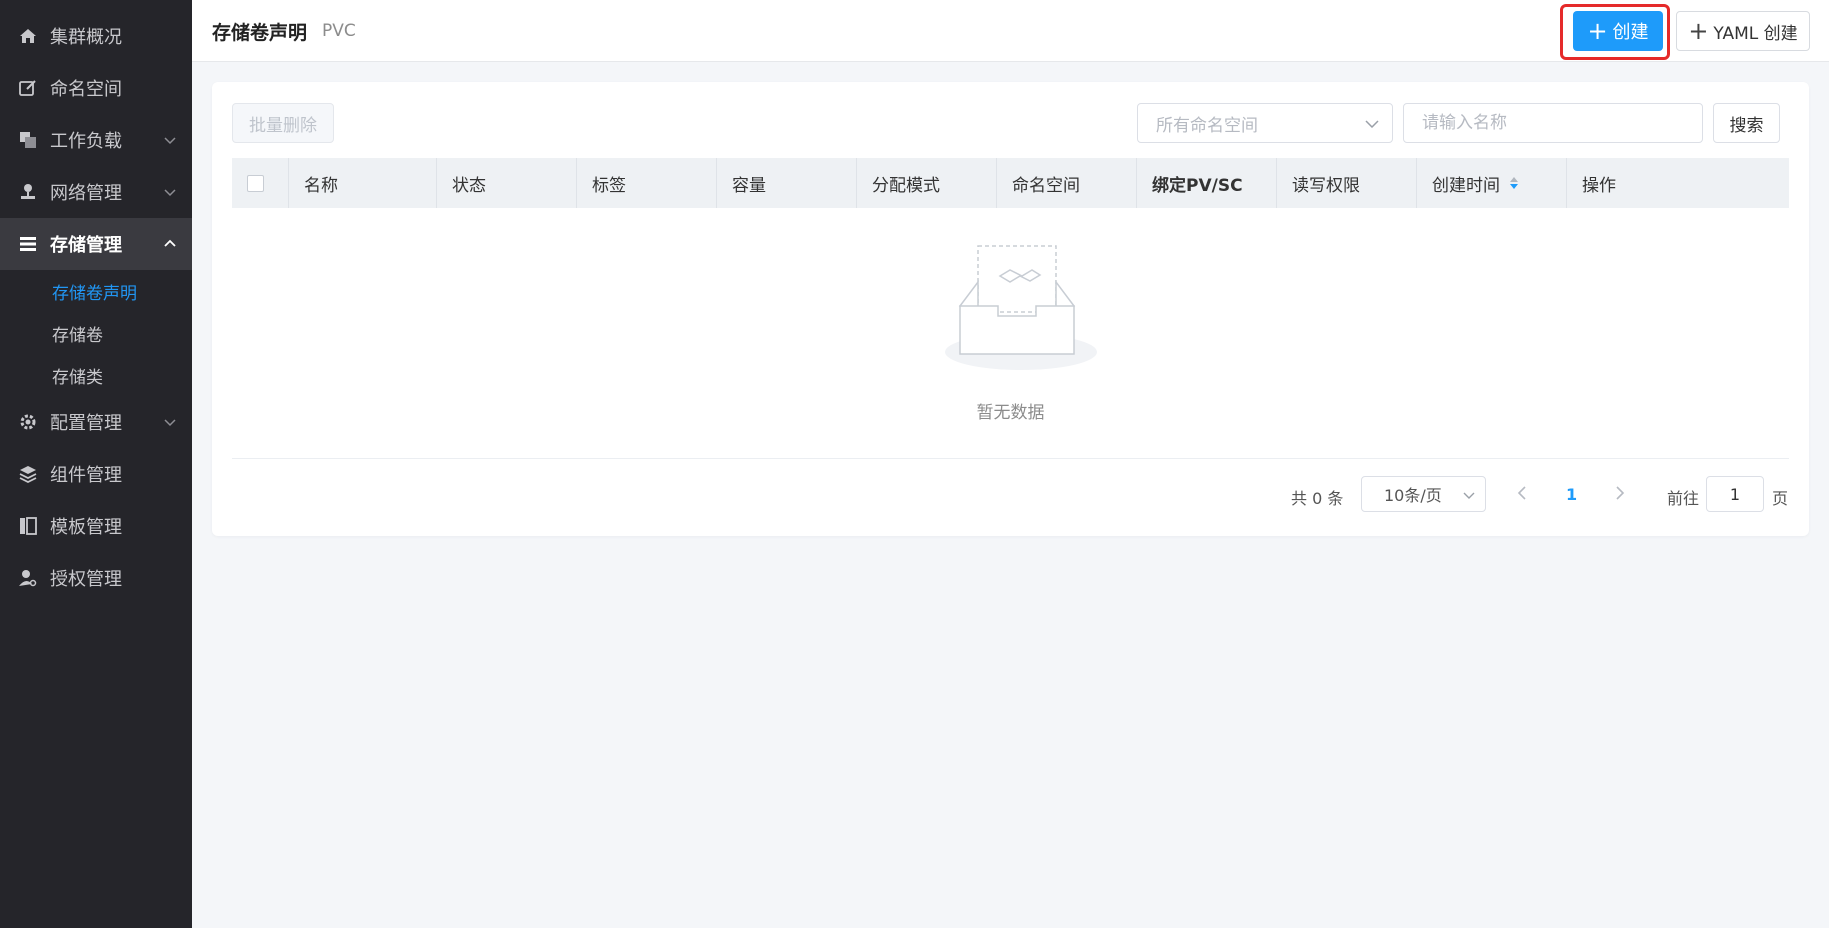 This screenshot has width=1829, height=928. I want to click on create-button-label: 创建, so click(1630, 32).